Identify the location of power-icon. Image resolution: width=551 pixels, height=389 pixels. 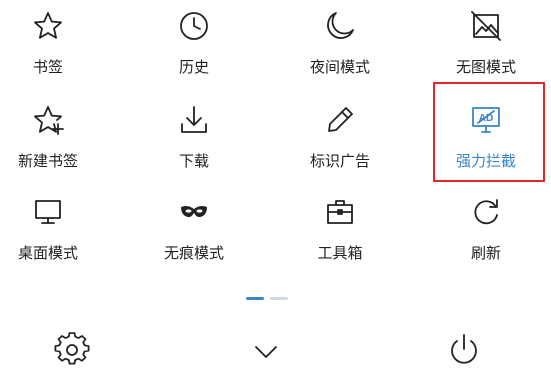
(464, 350).